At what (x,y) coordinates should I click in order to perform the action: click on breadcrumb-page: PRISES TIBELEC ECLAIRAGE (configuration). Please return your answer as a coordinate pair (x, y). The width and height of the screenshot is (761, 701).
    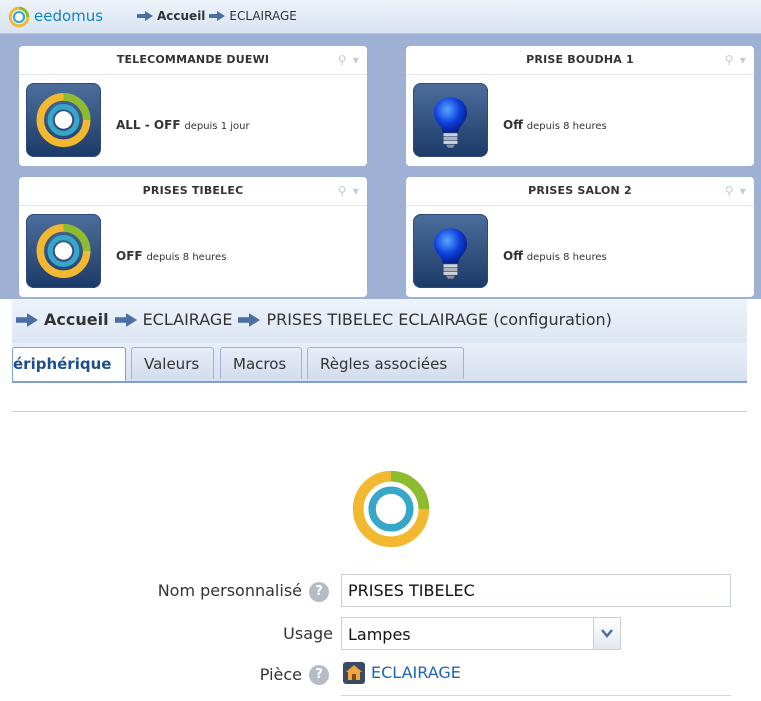
    Looking at the image, I should click on (439, 319).